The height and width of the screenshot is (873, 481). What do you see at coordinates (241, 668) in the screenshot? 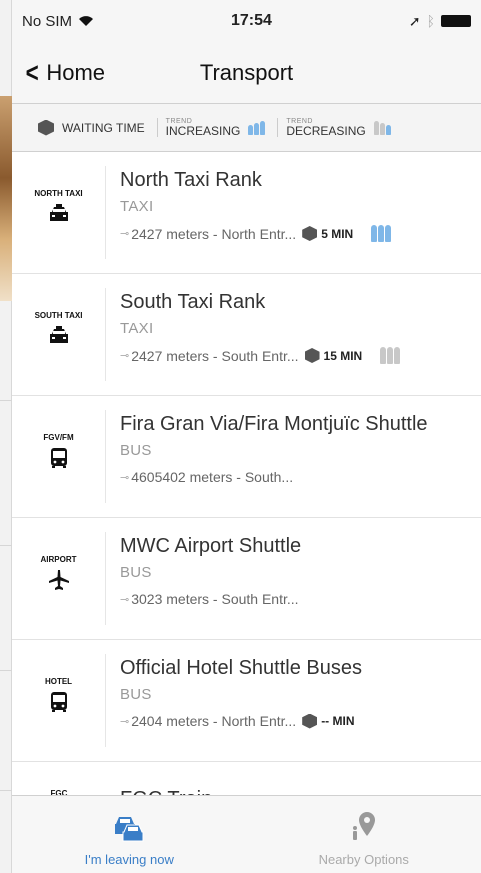
I see `row-name: Official Hotel Shuttle Buses` at bounding box center [241, 668].